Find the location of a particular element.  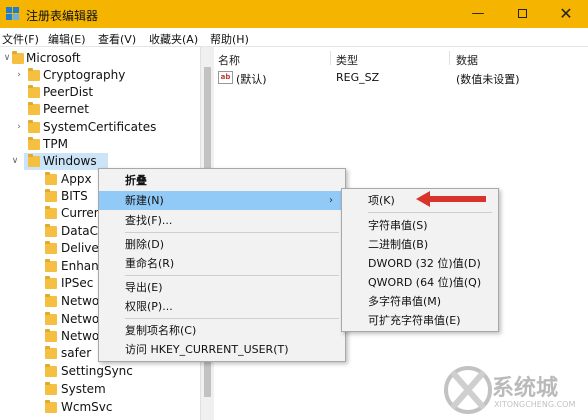

menu-item-label: 复制项名称(C) is located at coordinates (161, 330).